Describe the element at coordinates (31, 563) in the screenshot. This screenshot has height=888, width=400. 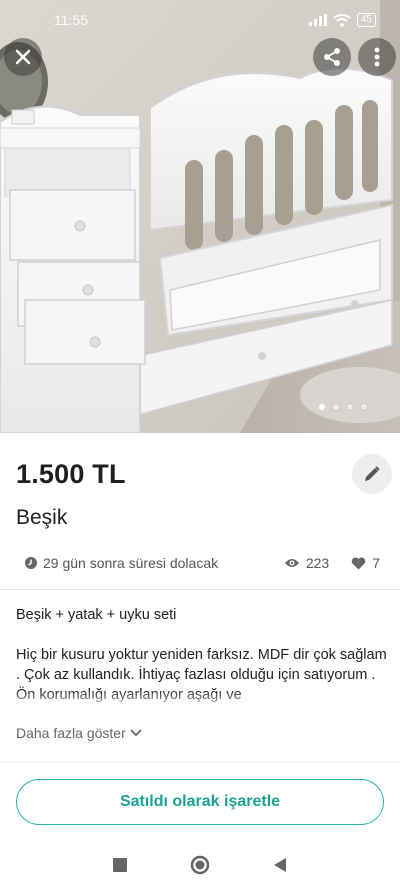
I see `clock-icon` at that location.